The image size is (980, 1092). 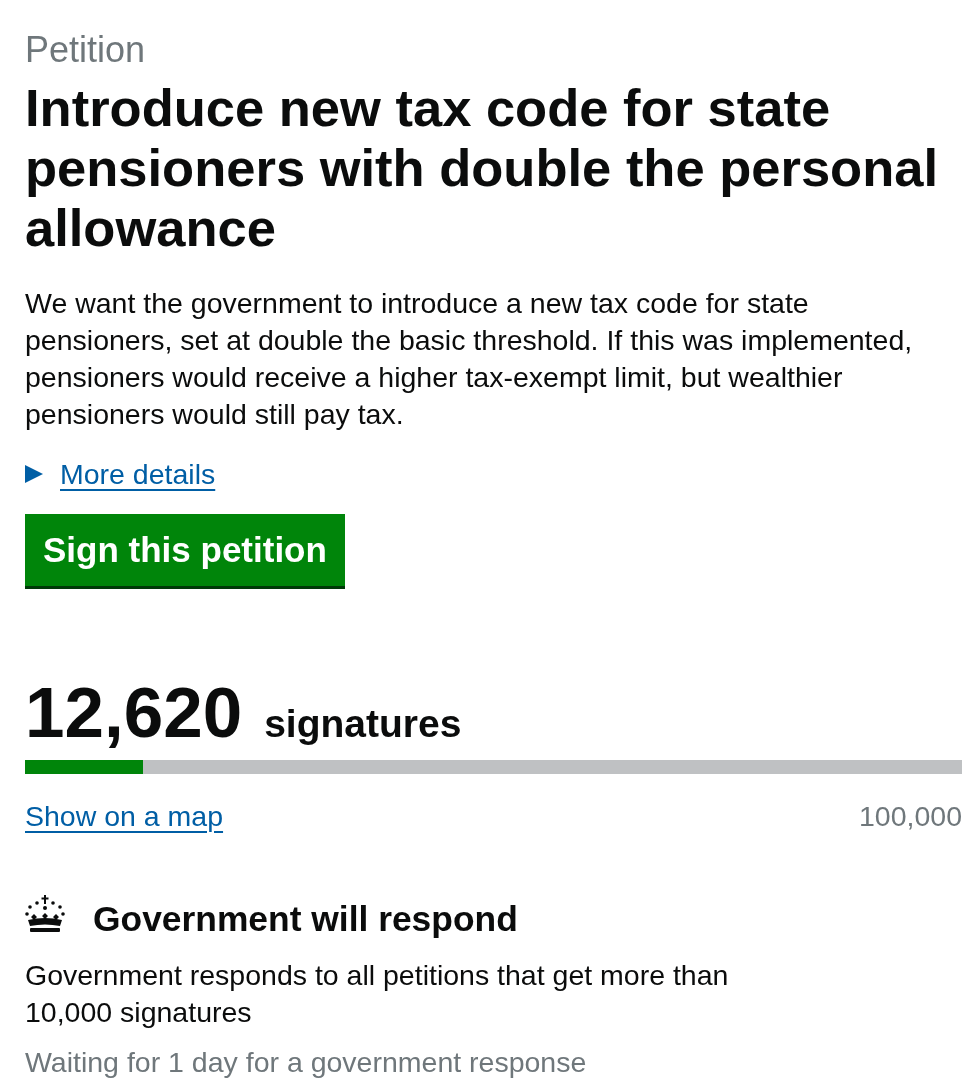 I want to click on page-caption: Petition, so click(x=86, y=50).